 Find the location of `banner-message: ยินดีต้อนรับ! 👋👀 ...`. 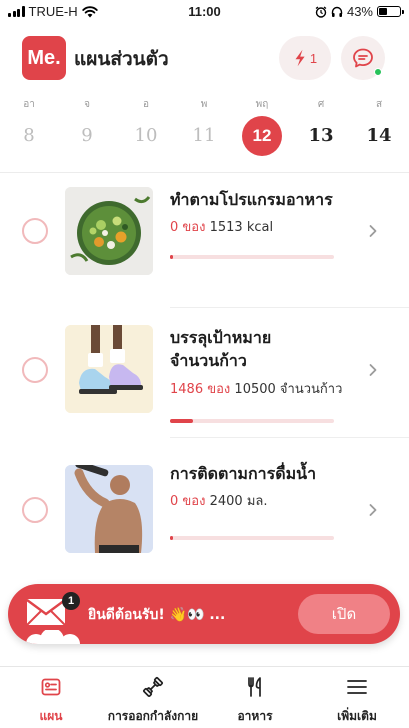

banner-message: ยินดีต้อนรับ! 👋👀 ... is located at coordinates (157, 615).